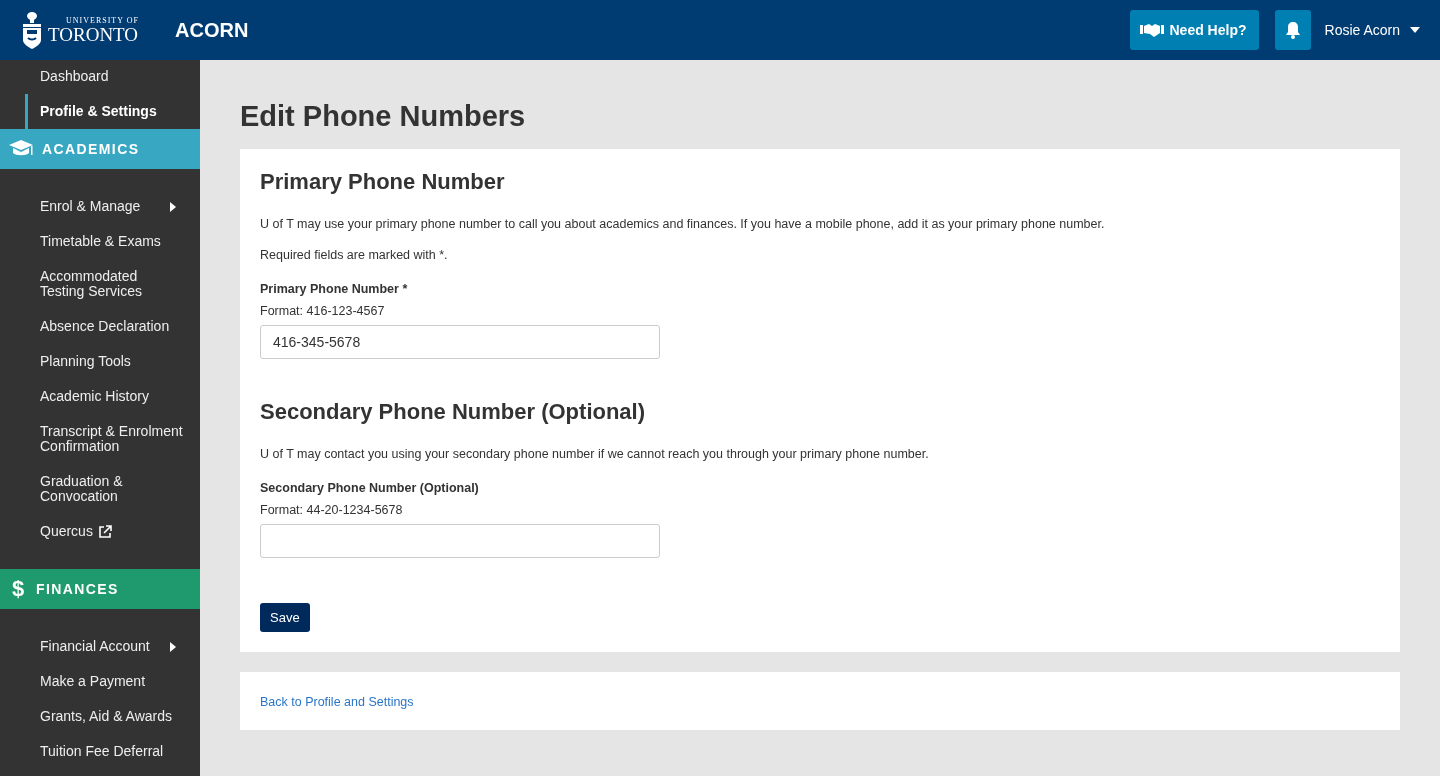 This screenshot has width=1440, height=776. I want to click on format-hint: Format: 416-123-4567, so click(323, 311).